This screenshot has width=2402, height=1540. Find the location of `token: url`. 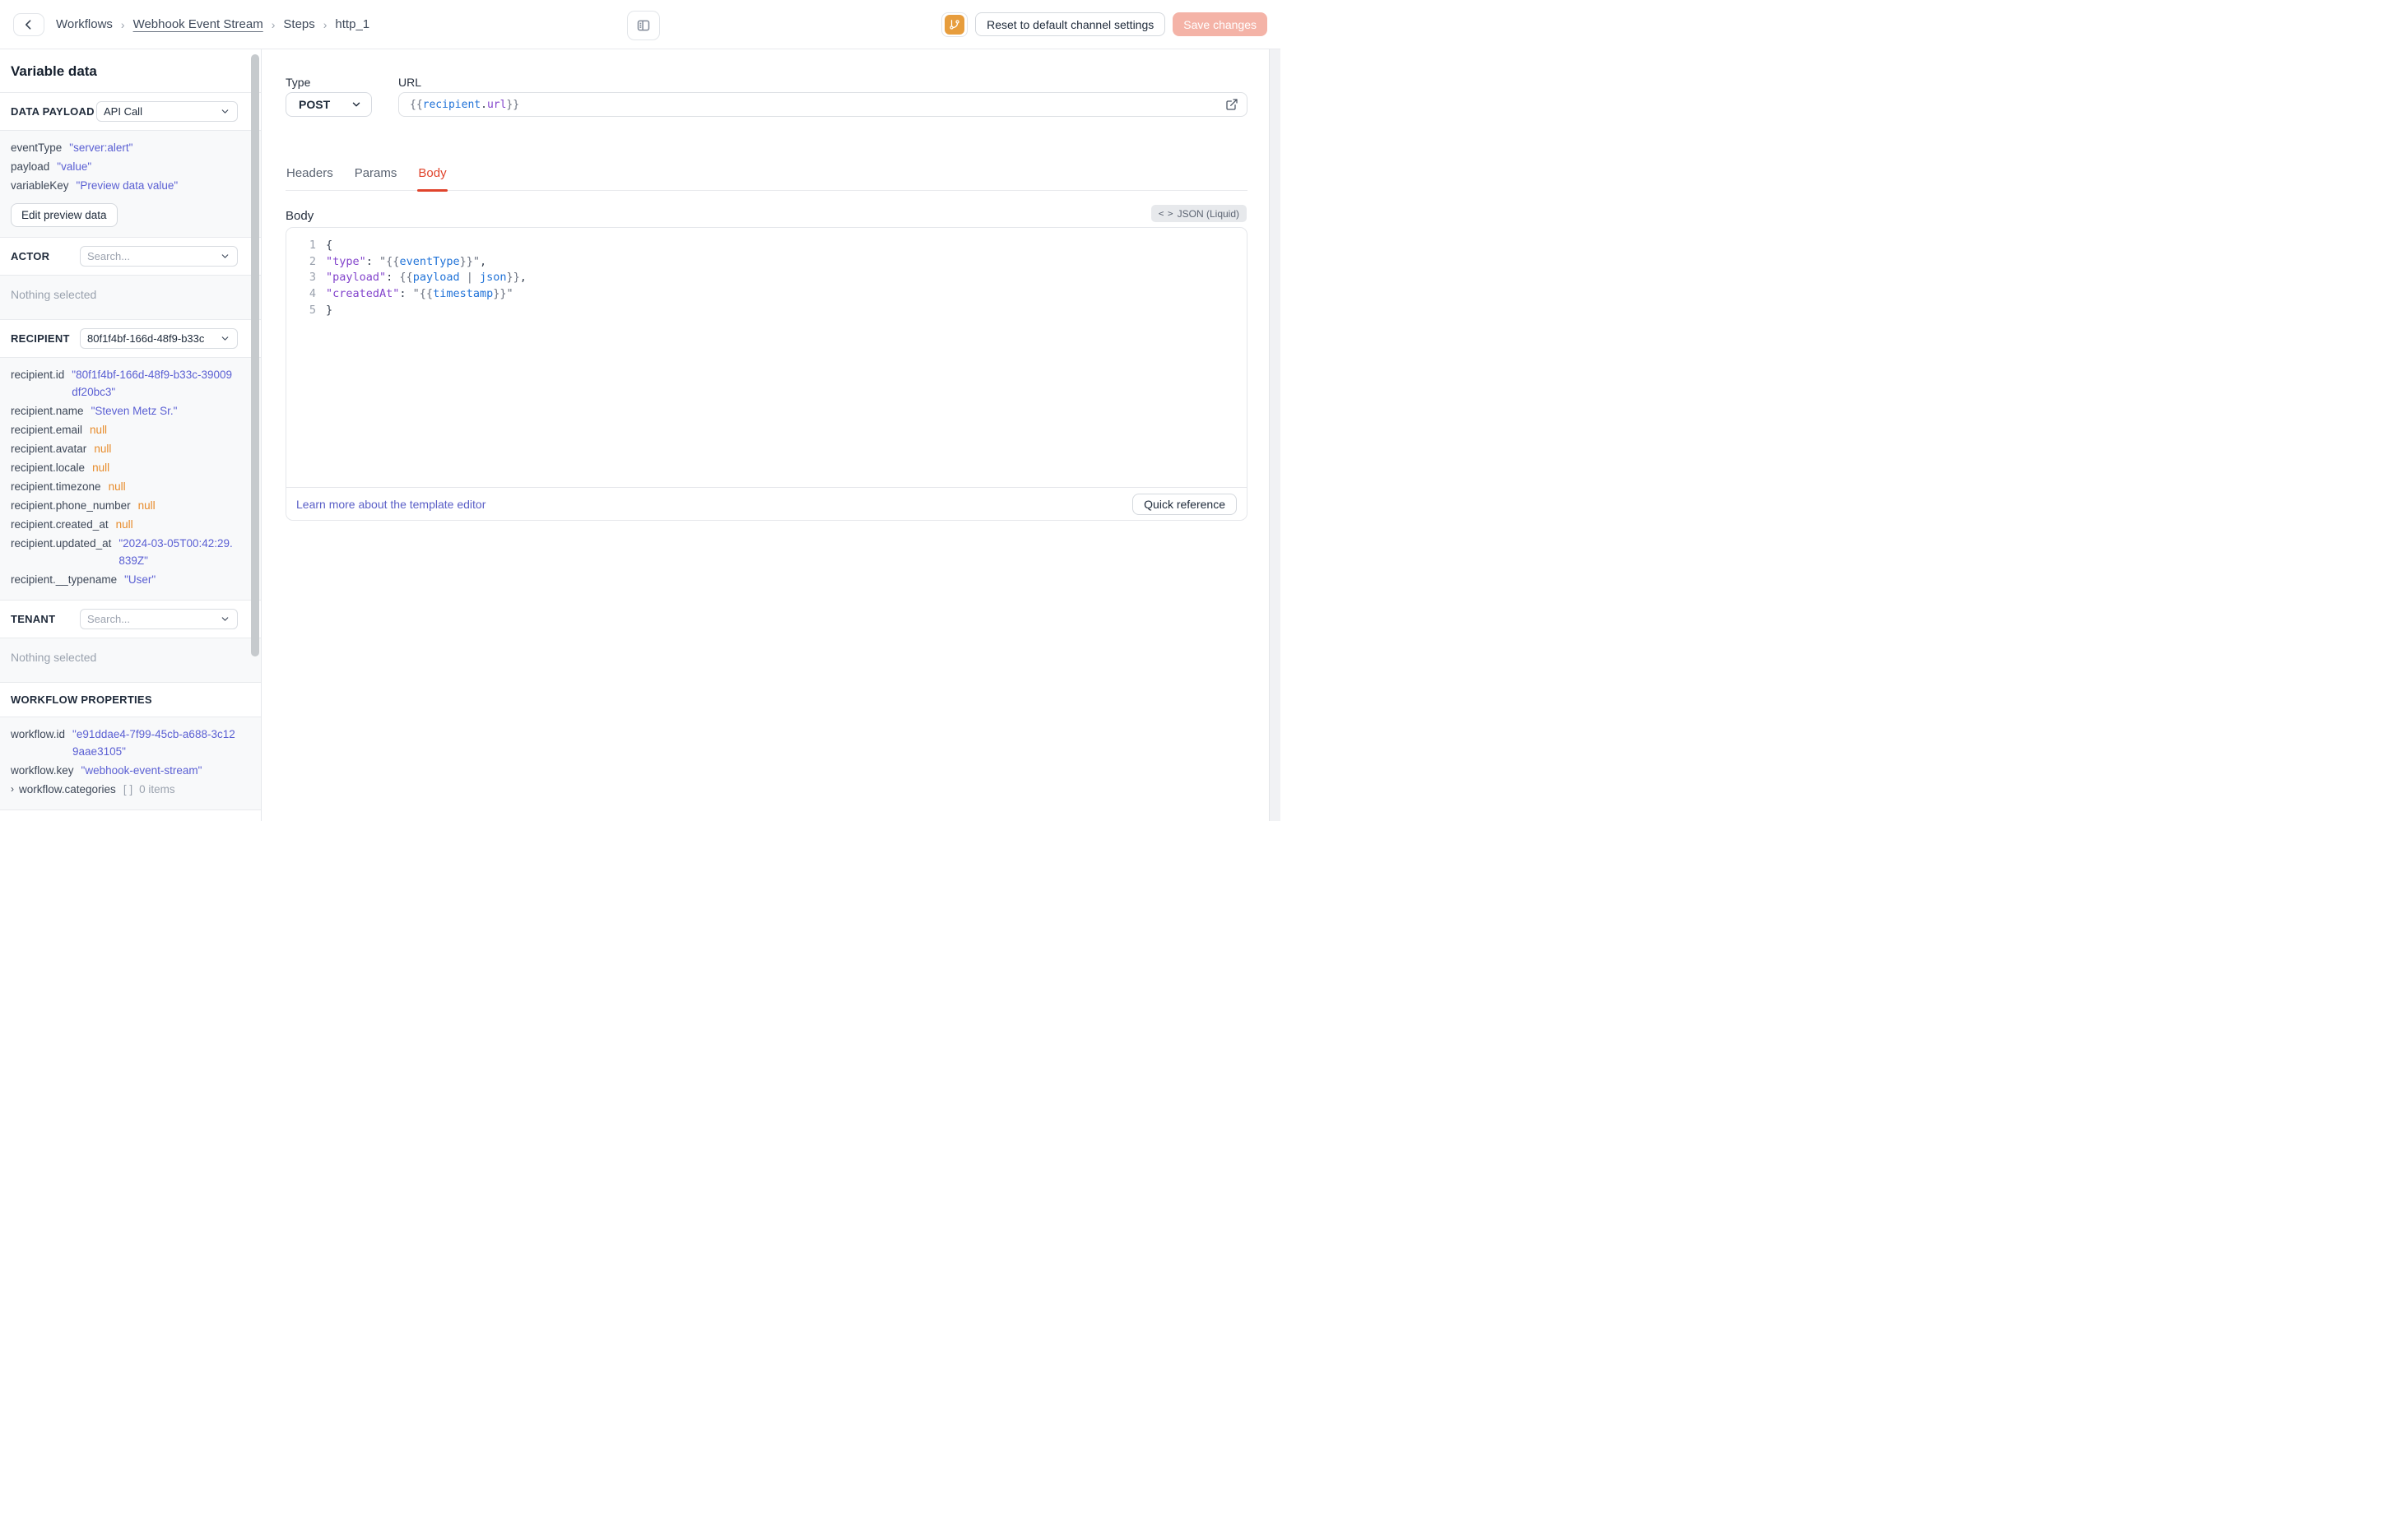

token: url is located at coordinates (497, 104).